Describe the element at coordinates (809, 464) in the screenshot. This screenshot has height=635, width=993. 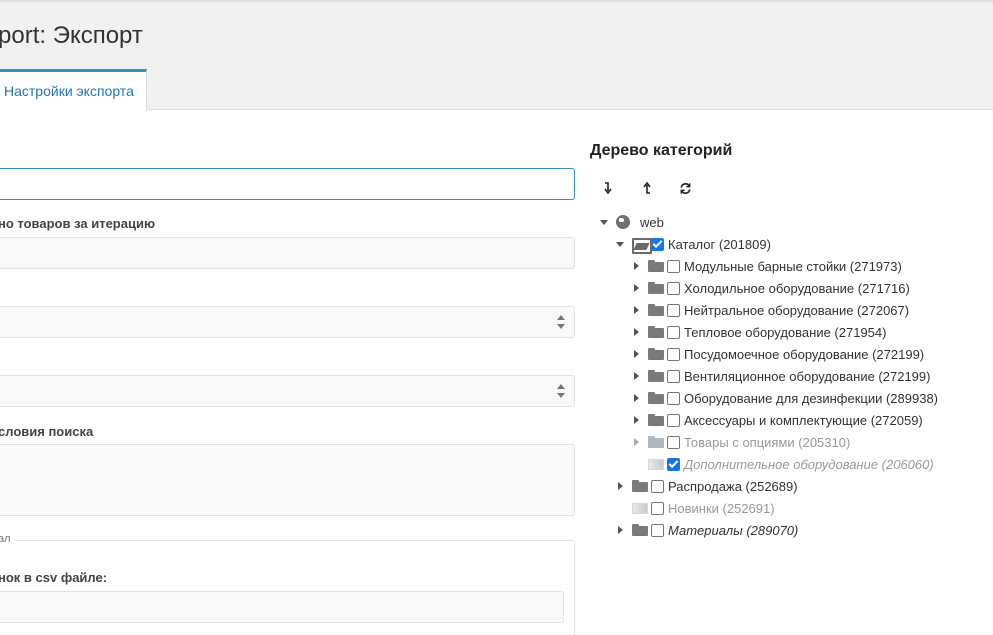
I see `tree-node-label: Дополнительное оборудование (206060)` at that location.